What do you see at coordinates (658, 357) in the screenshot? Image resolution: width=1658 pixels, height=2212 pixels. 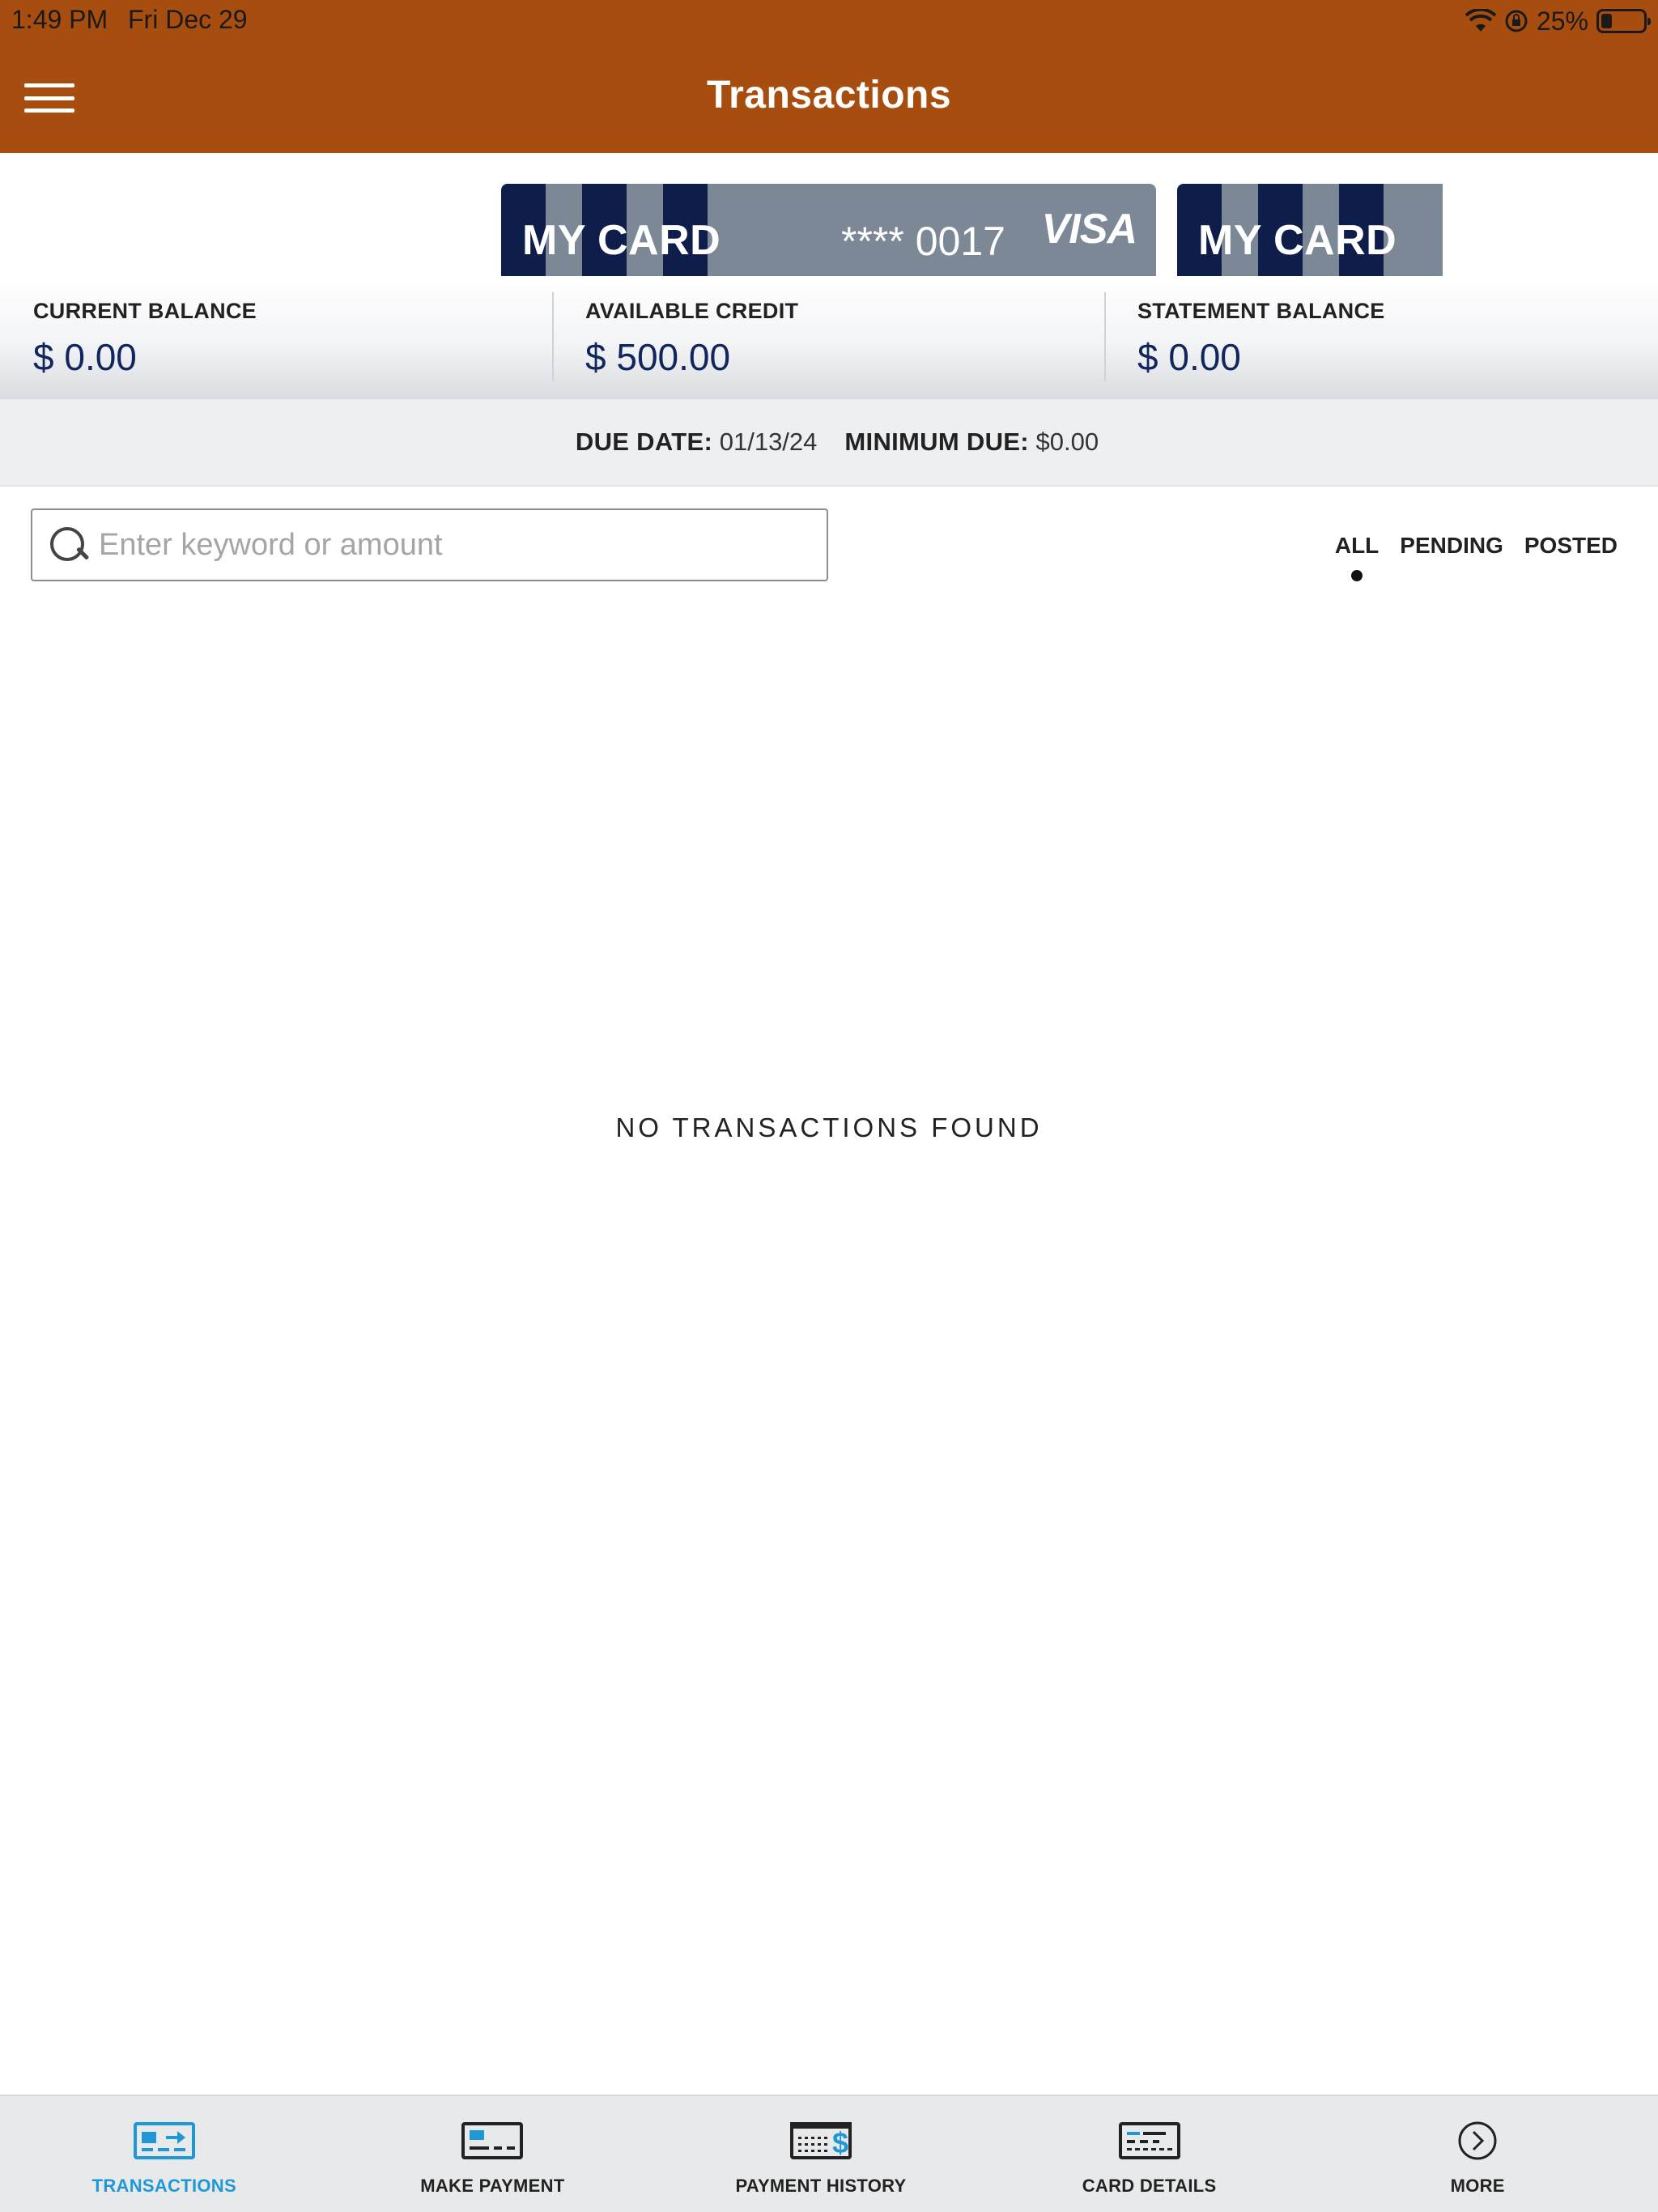 I see `available-credit-value: $ 500.00` at bounding box center [658, 357].